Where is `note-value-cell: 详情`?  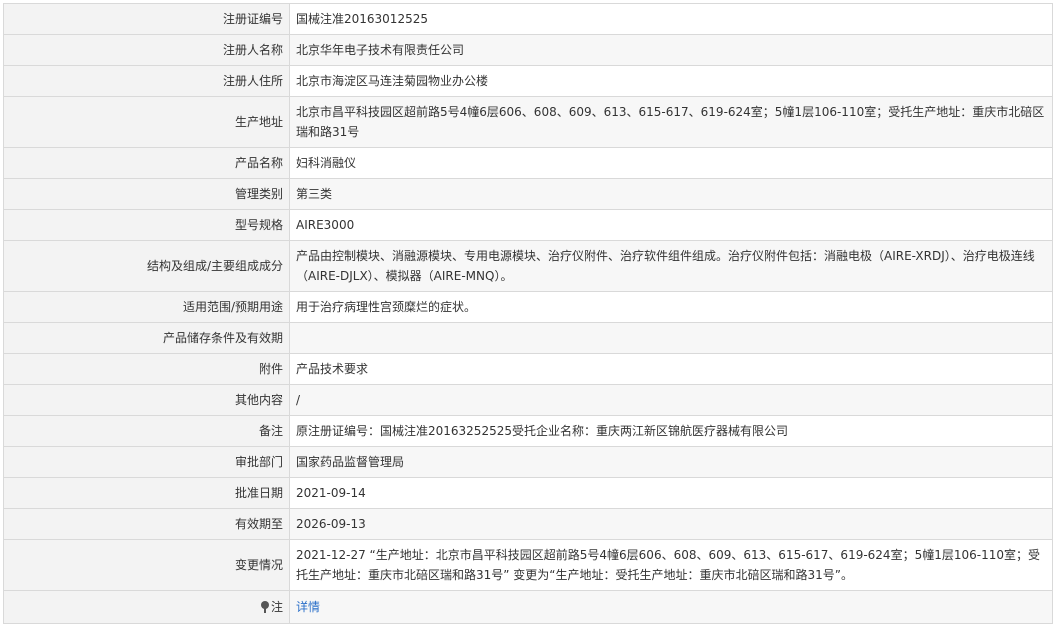
note-value-cell: 详情 is located at coordinates (671, 607).